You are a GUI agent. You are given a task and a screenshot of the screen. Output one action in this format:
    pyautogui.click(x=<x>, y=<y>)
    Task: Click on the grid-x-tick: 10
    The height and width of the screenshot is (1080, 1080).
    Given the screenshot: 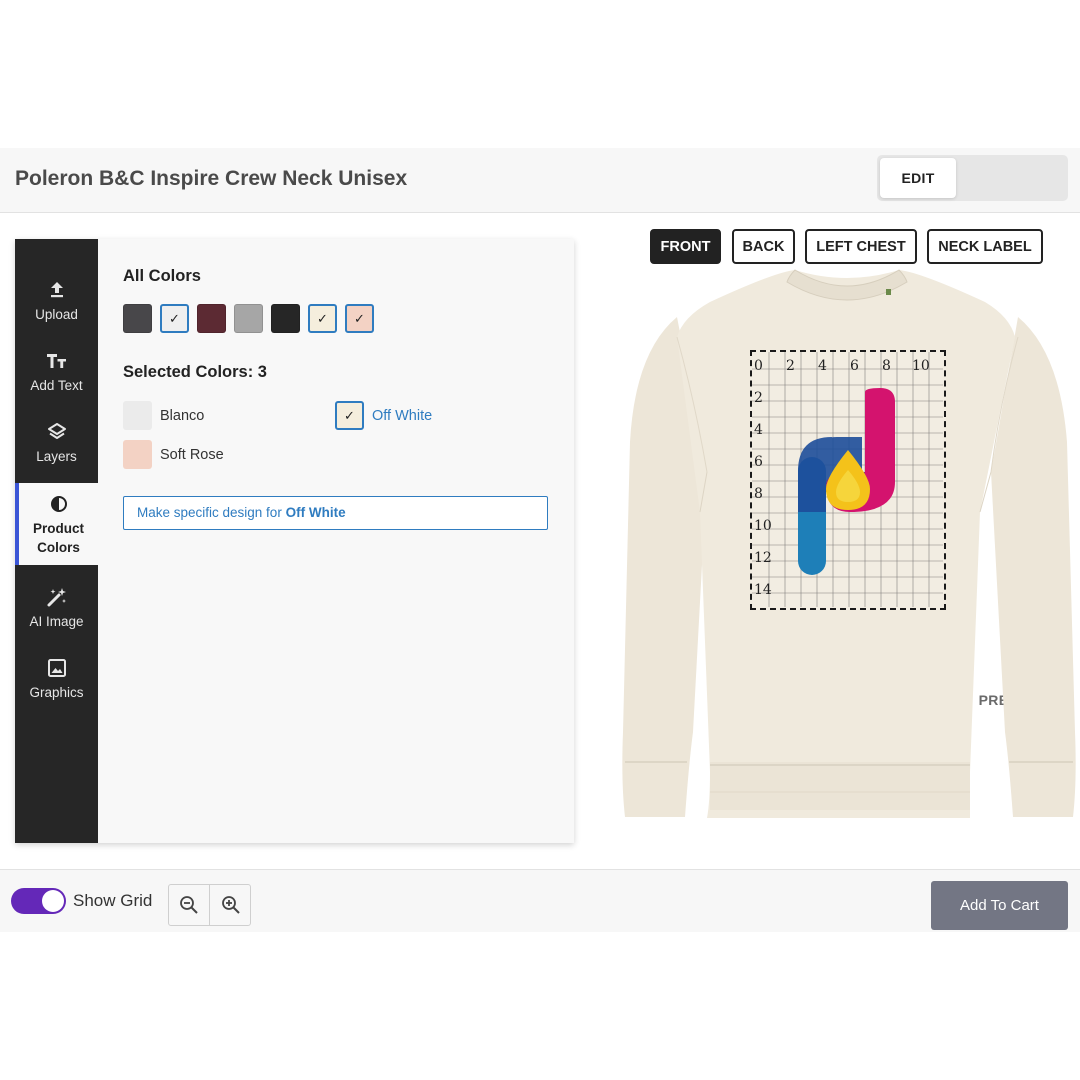 What is the action you would take?
    pyautogui.click(x=921, y=366)
    